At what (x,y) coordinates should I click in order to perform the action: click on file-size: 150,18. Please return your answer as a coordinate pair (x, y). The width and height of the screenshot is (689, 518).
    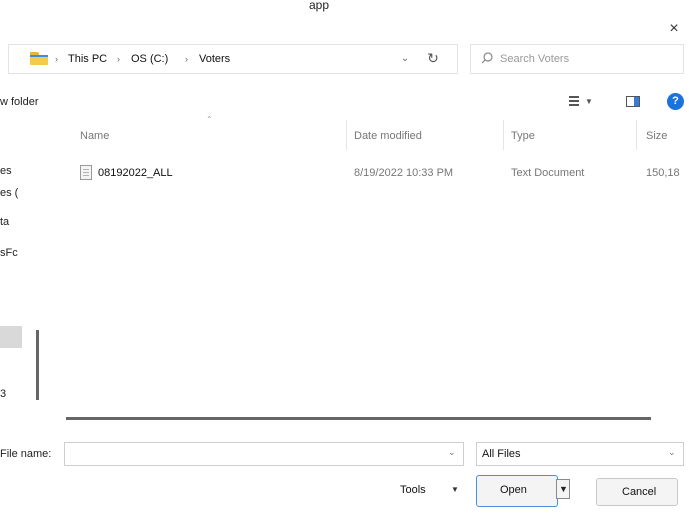
    Looking at the image, I should click on (663, 173).